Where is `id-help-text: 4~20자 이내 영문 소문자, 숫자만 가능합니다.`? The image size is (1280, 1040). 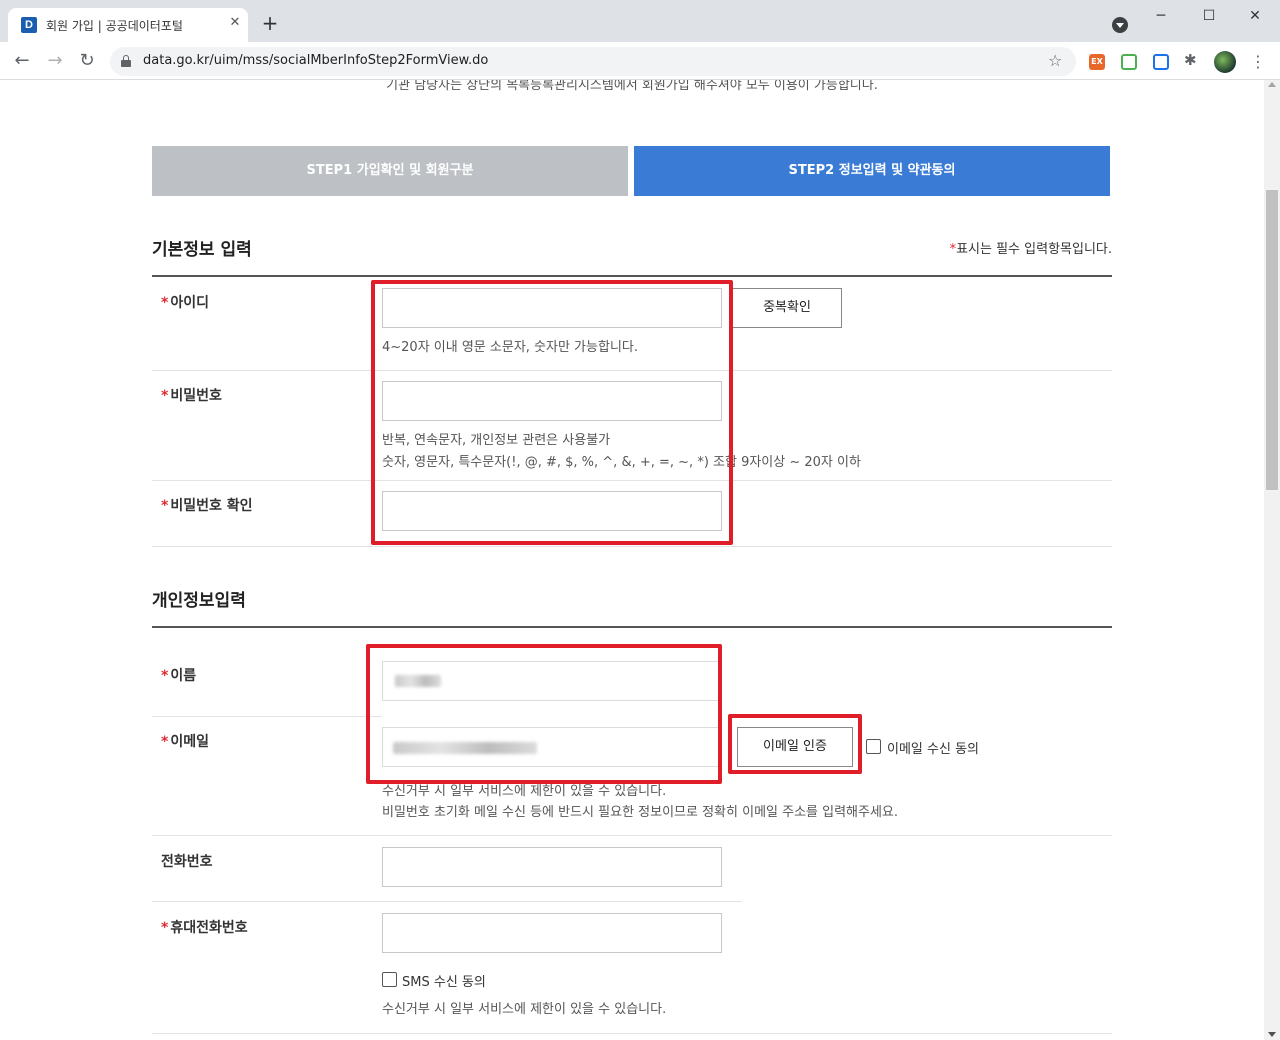
id-help-text: 4~20자 이내 영문 소문자, 숫자만 가능합니다. is located at coordinates (510, 347).